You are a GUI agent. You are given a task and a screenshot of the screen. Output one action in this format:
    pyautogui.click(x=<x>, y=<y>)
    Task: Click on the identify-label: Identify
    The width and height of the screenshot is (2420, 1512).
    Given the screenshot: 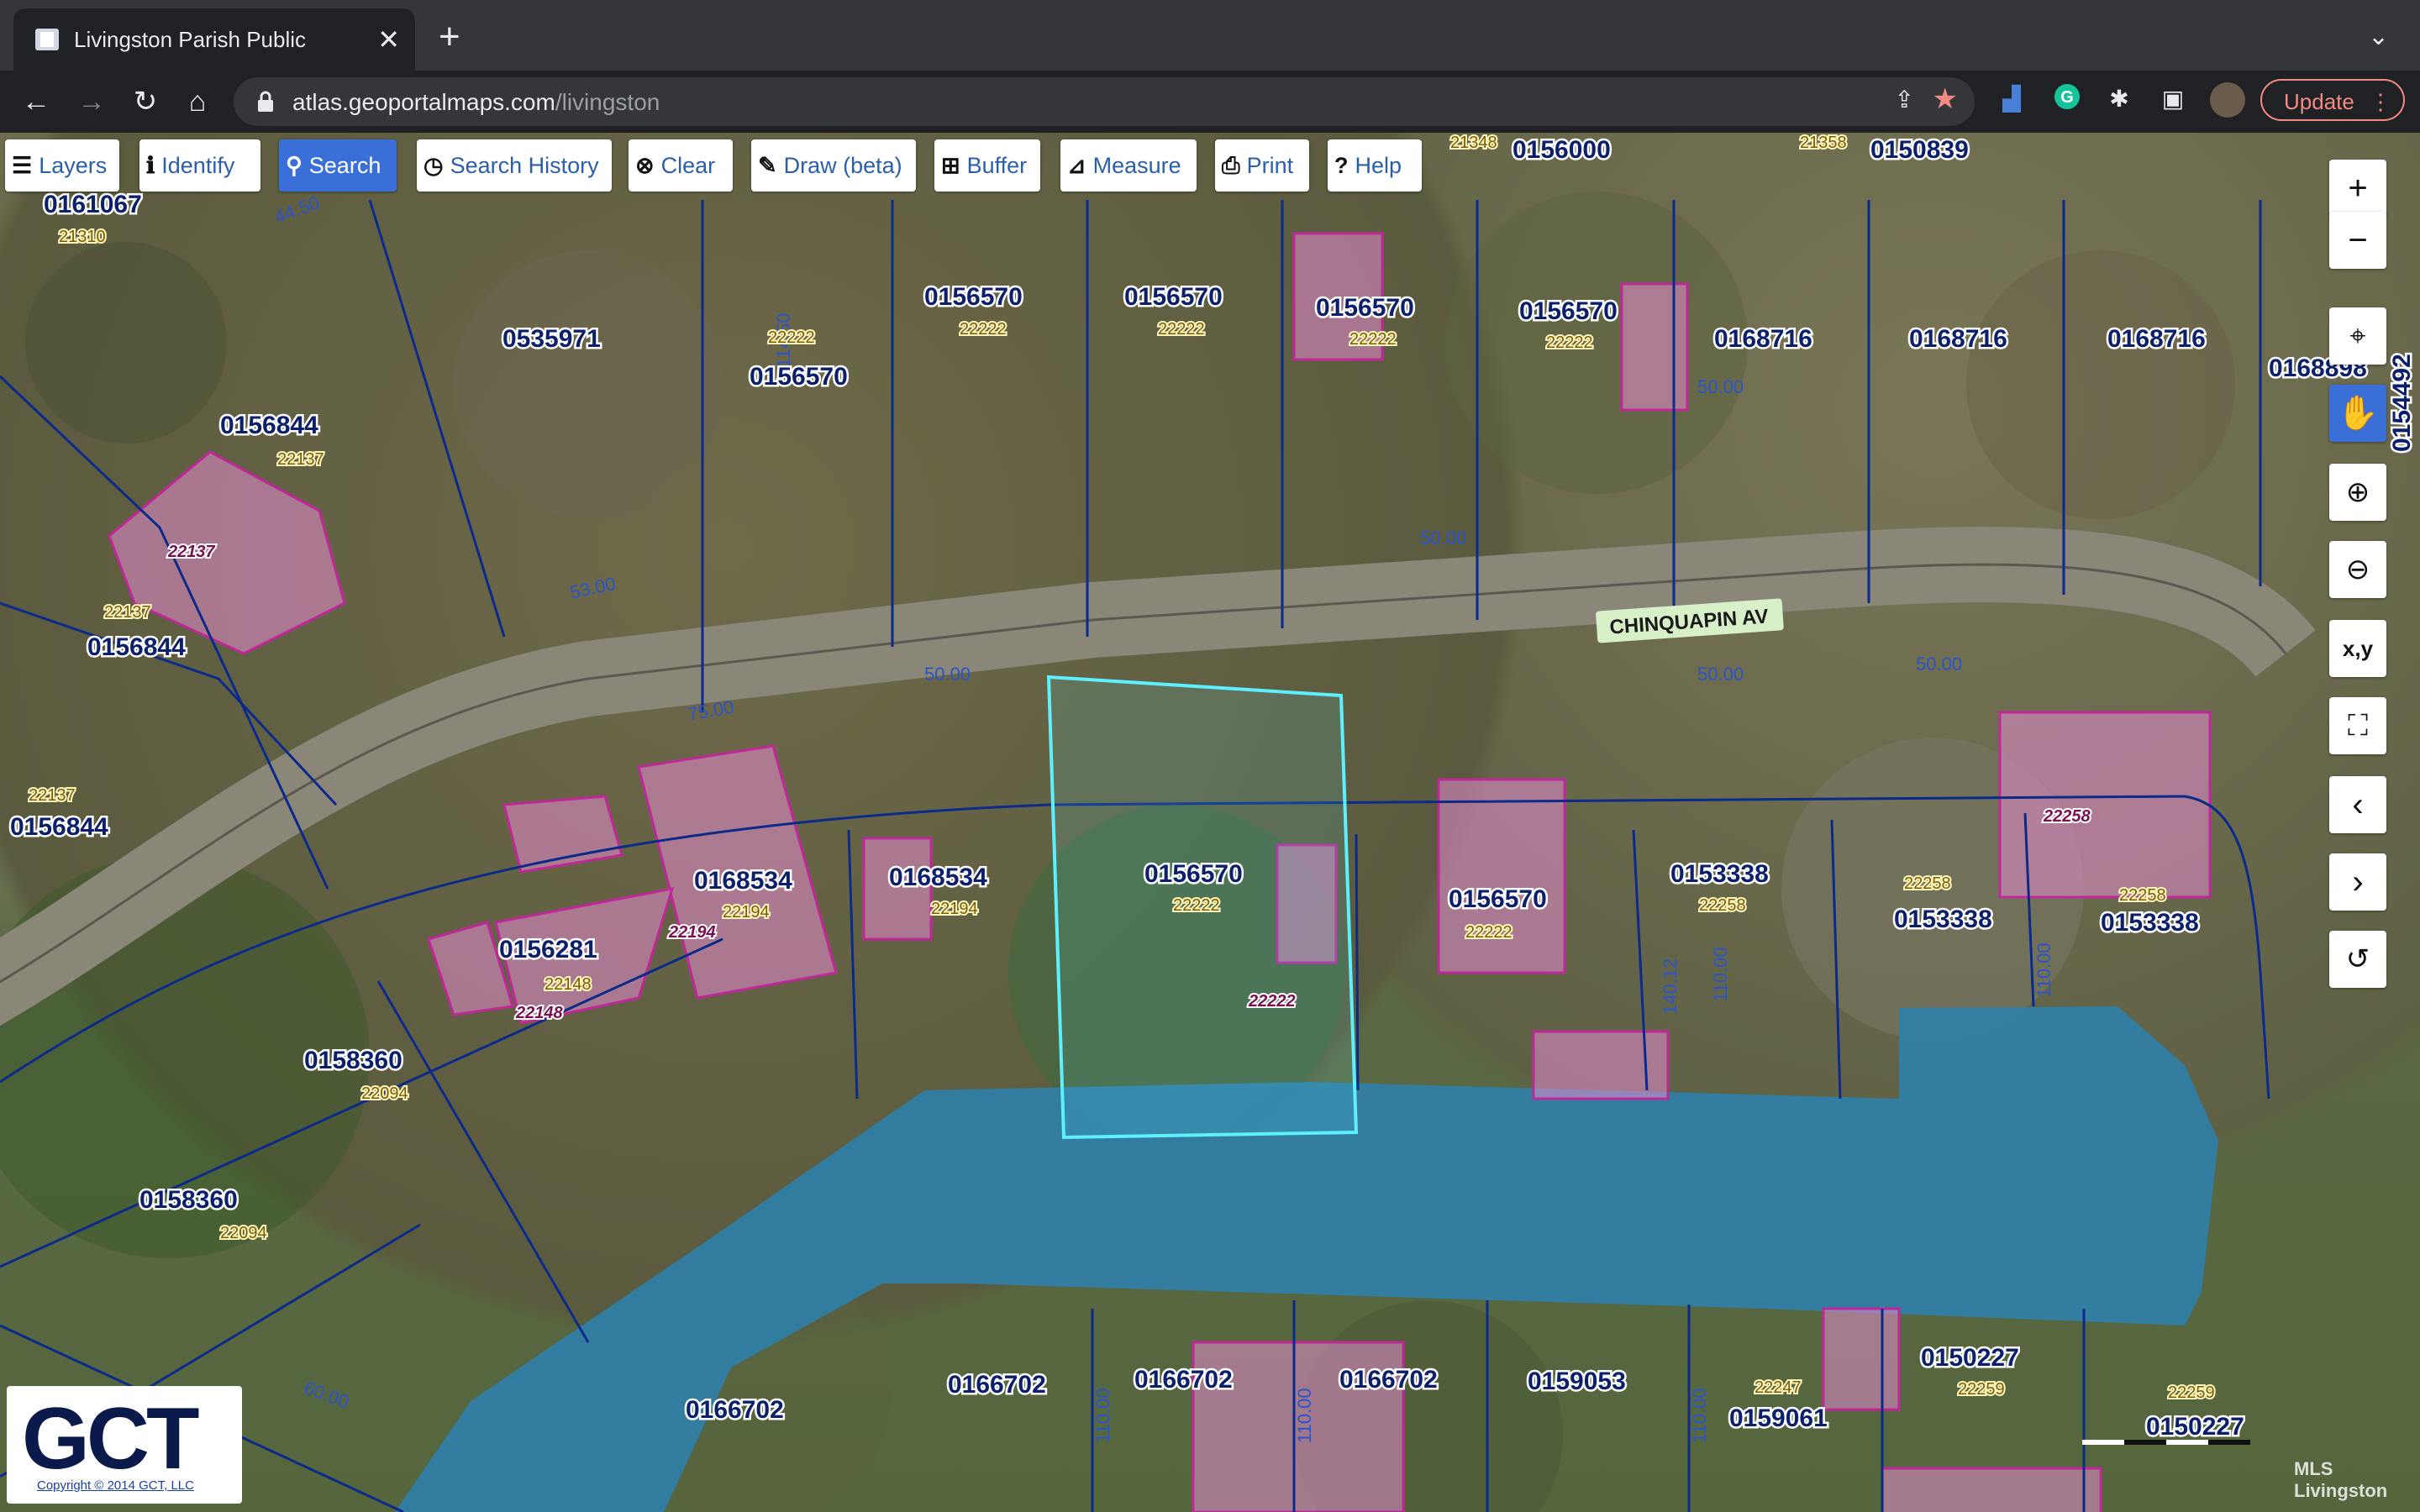 What is the action you would take?
    pyautogui.click(x=198, y=165)
    